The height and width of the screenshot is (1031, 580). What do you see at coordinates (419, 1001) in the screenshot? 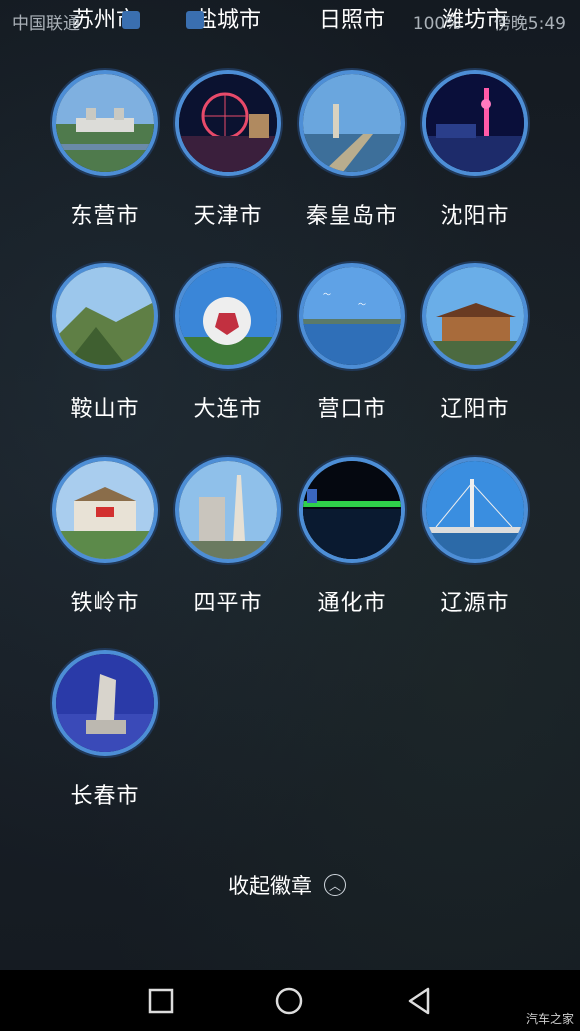
I see `back-button` at bounding box center [419, 1001].